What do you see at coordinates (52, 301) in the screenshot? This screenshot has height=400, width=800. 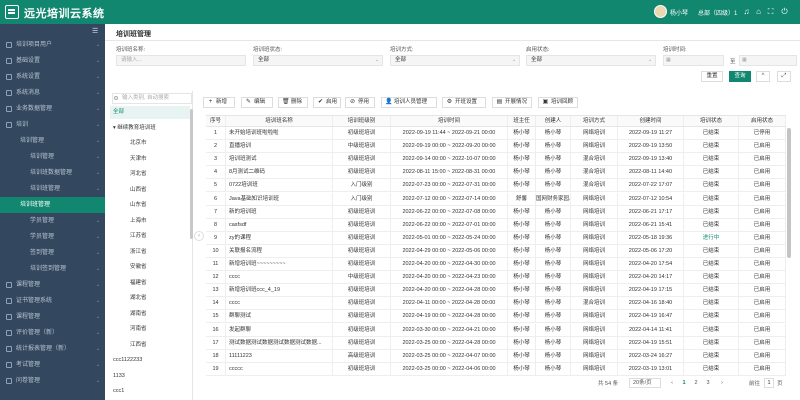 I see `sidebar-item: 证书管理系统 ⌄` at bounding box center [52, 301].